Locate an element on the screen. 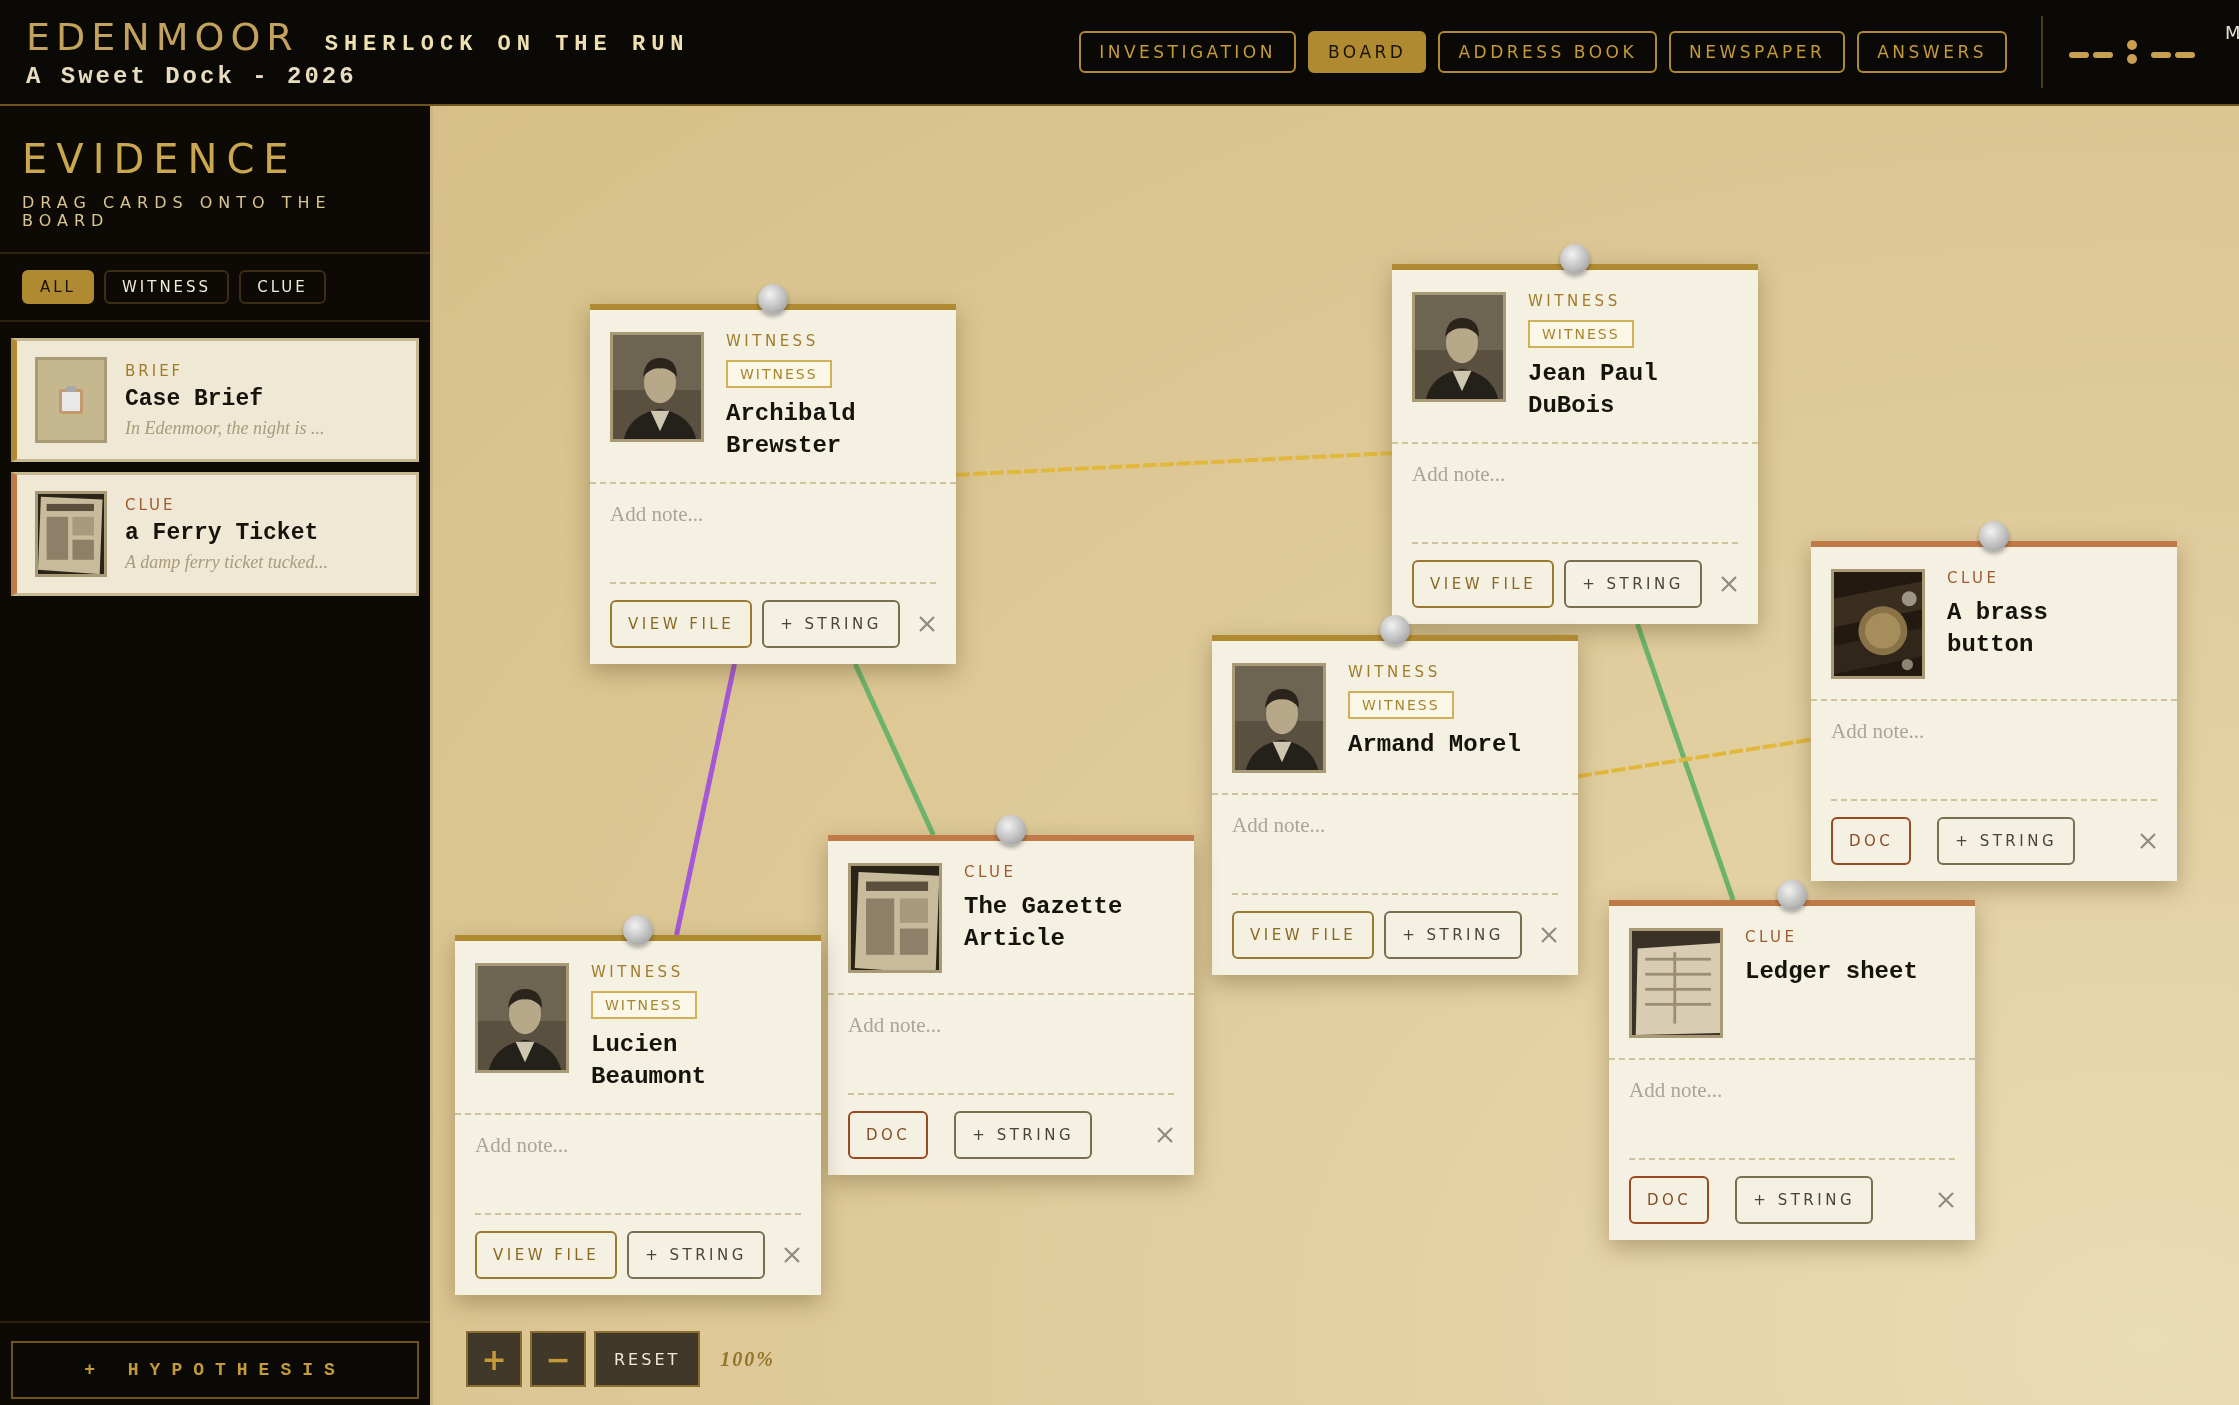  filter-tab: CLUE is located at coordinates (282, 287).